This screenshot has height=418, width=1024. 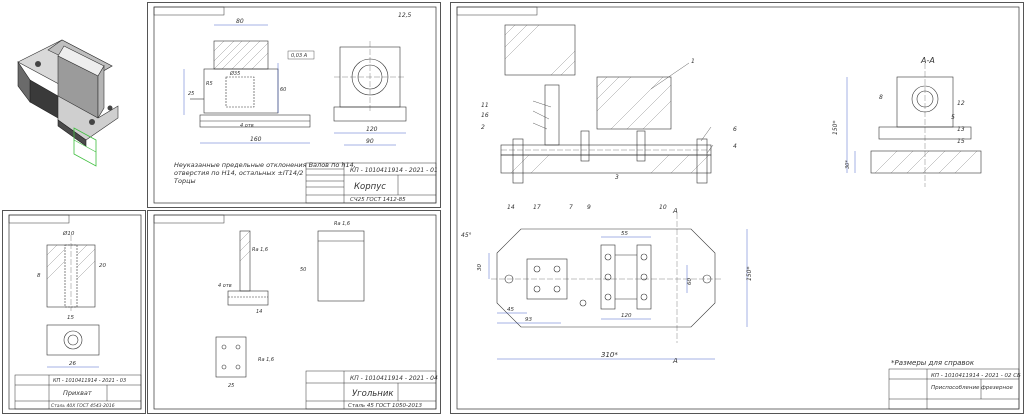 What do you see at coordinates (972, 388) in the screenshot?
I see `assembly-title: Приспособление фрезерное` at bounding box center [972, 388].